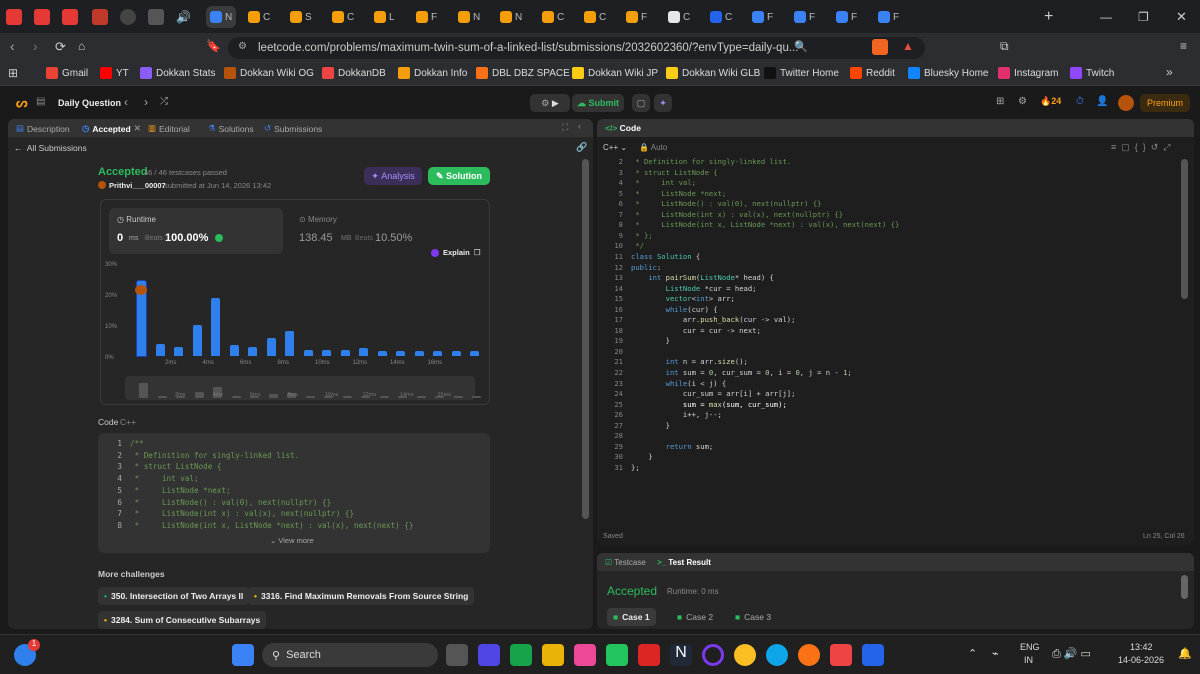 The width and height of the screenshot is (1200, 674). Describe the element at coordinates (177, 73) in the screenshot. I see `bookmark-item: Dokkan Stats` at that location.